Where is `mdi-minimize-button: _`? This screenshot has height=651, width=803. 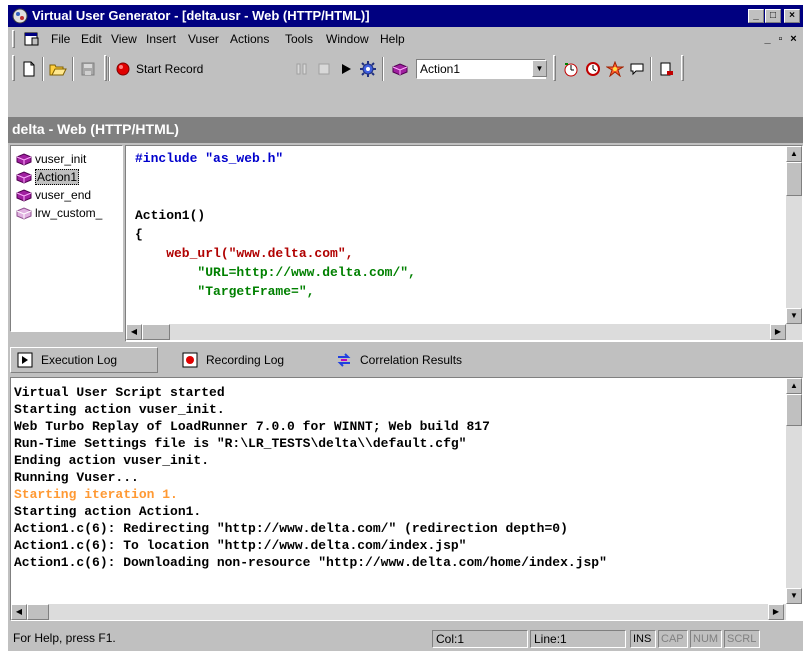
mdi-minimize-button: _ is located at coordinates (767, 39).